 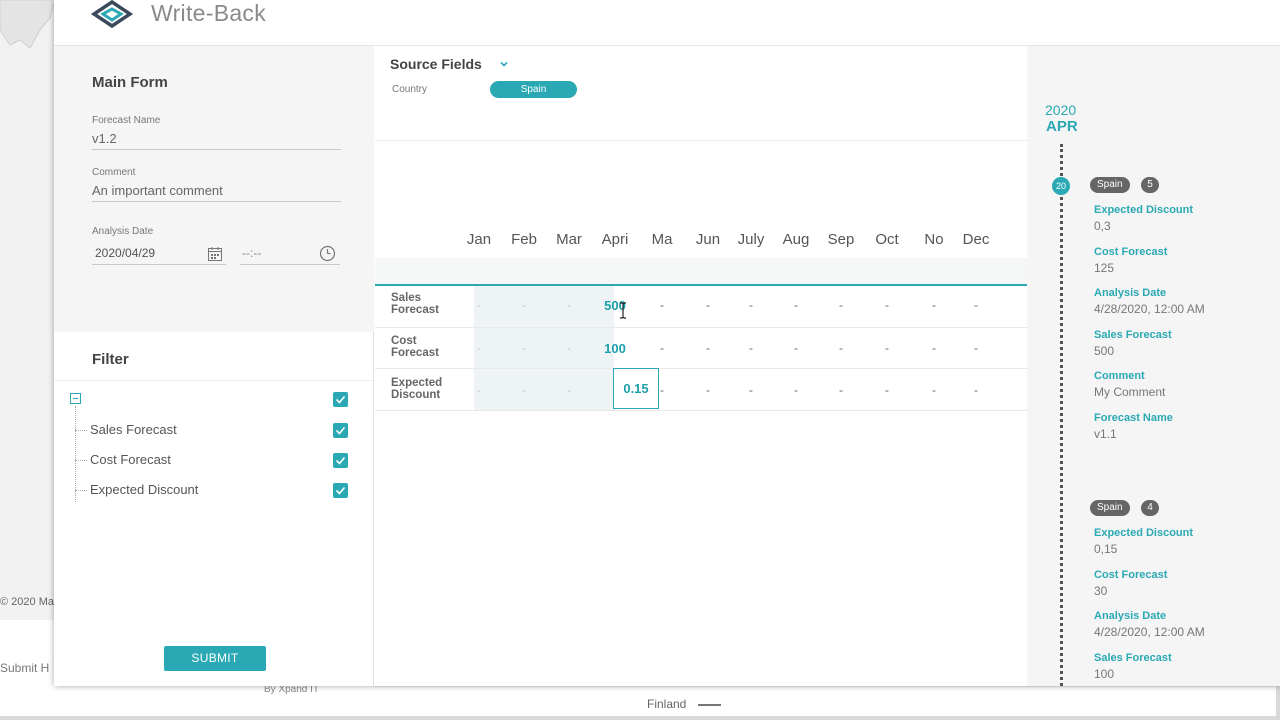 I want to click on window-edge-bottom, so click(x=640, y=718).